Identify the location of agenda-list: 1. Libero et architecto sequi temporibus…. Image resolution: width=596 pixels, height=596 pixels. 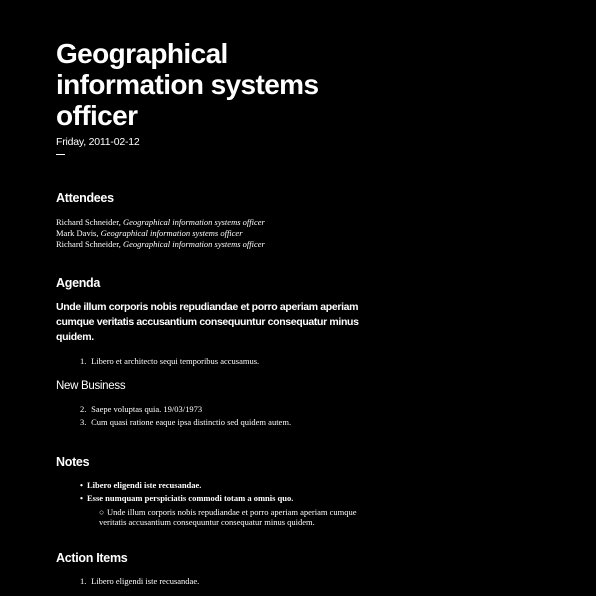
(316, 361).